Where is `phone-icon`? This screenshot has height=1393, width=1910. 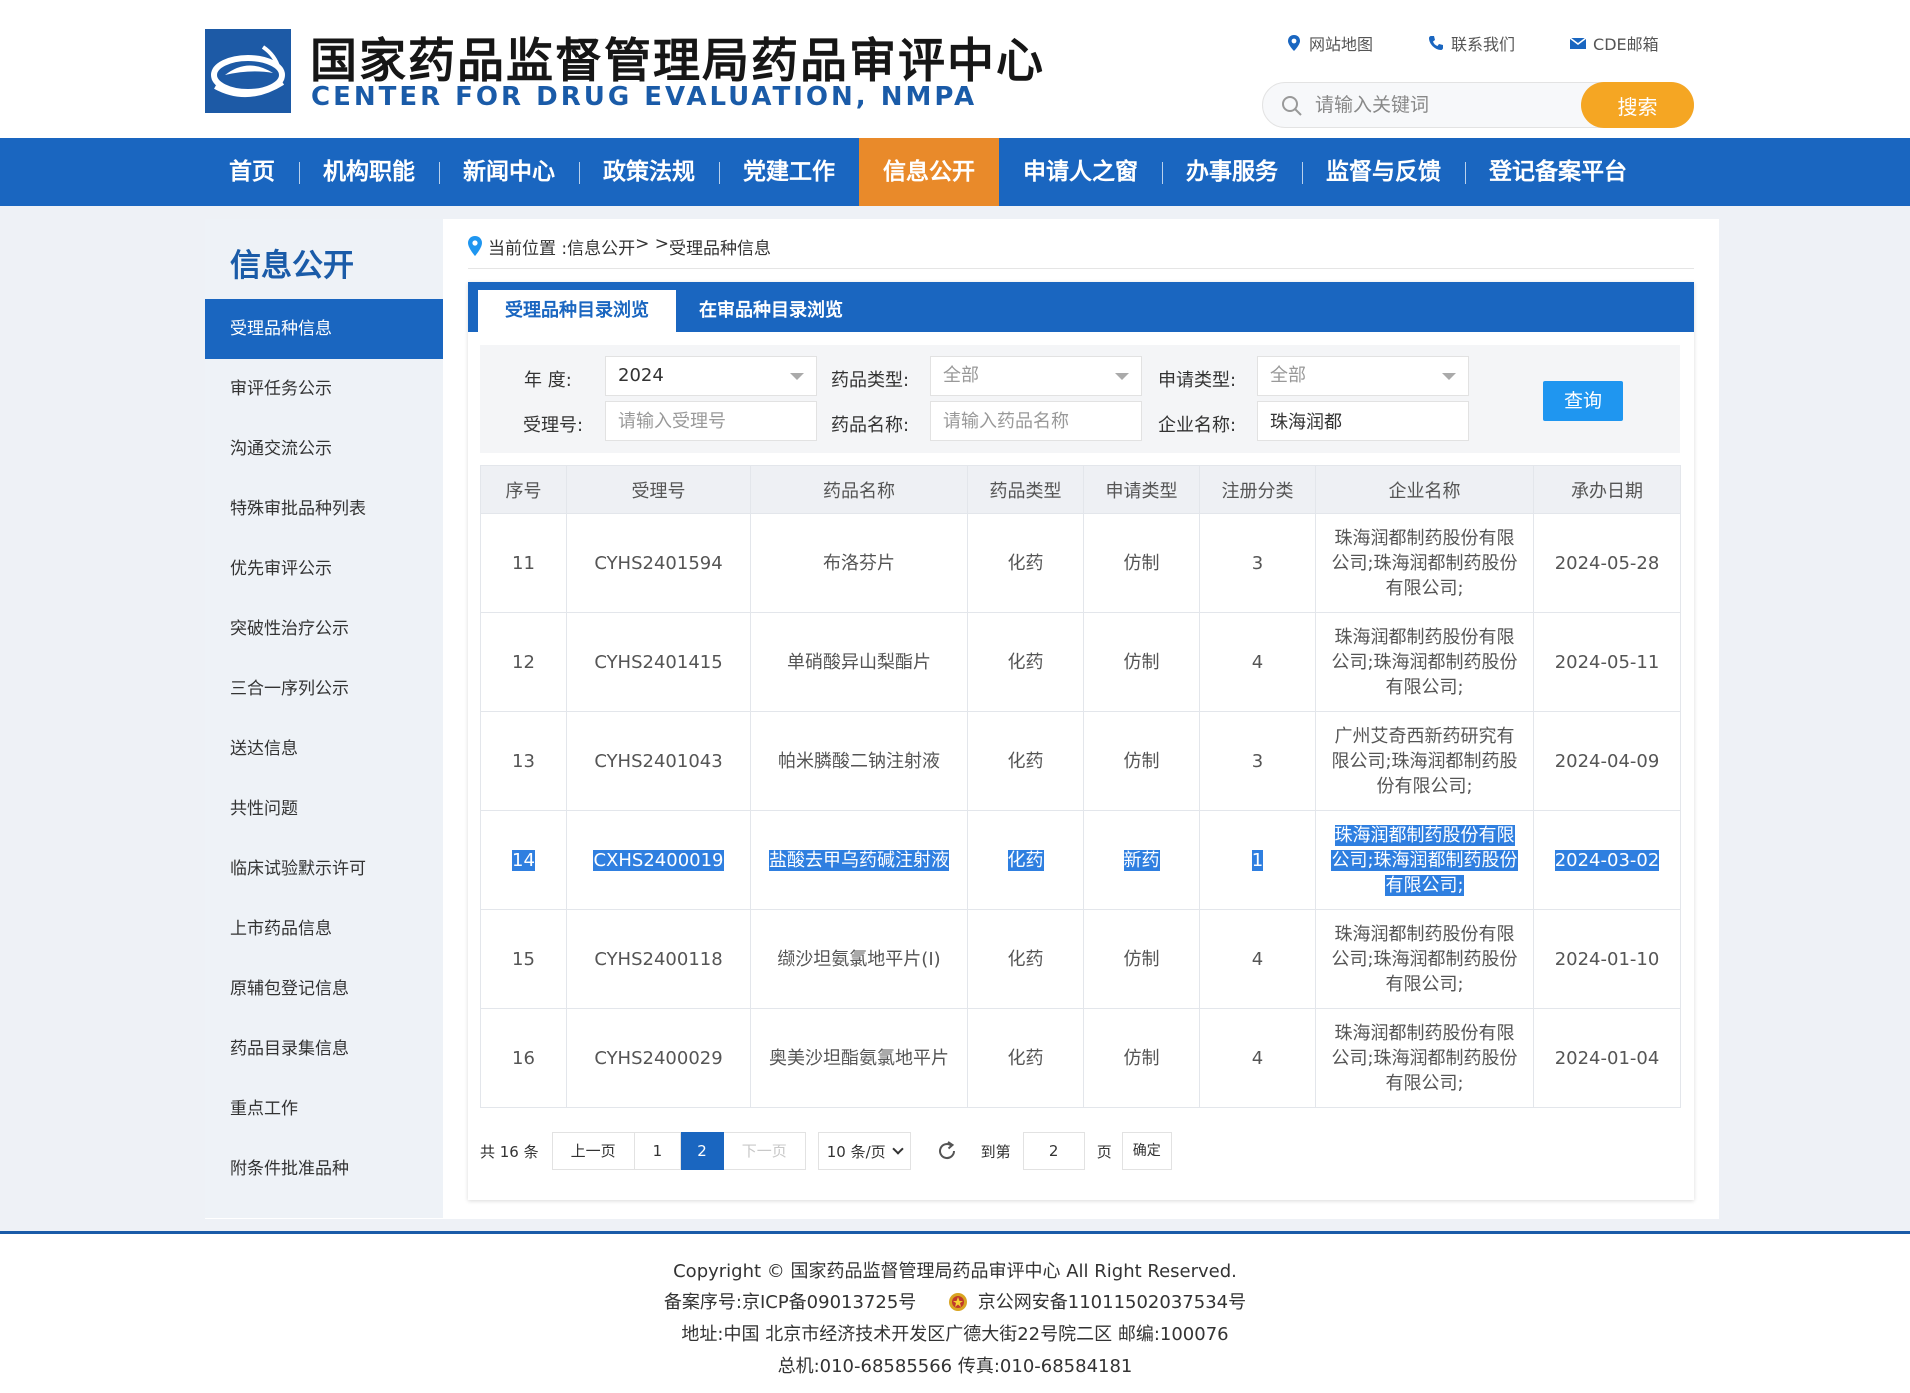 phone-icon is located at coordinates (1436, 43).